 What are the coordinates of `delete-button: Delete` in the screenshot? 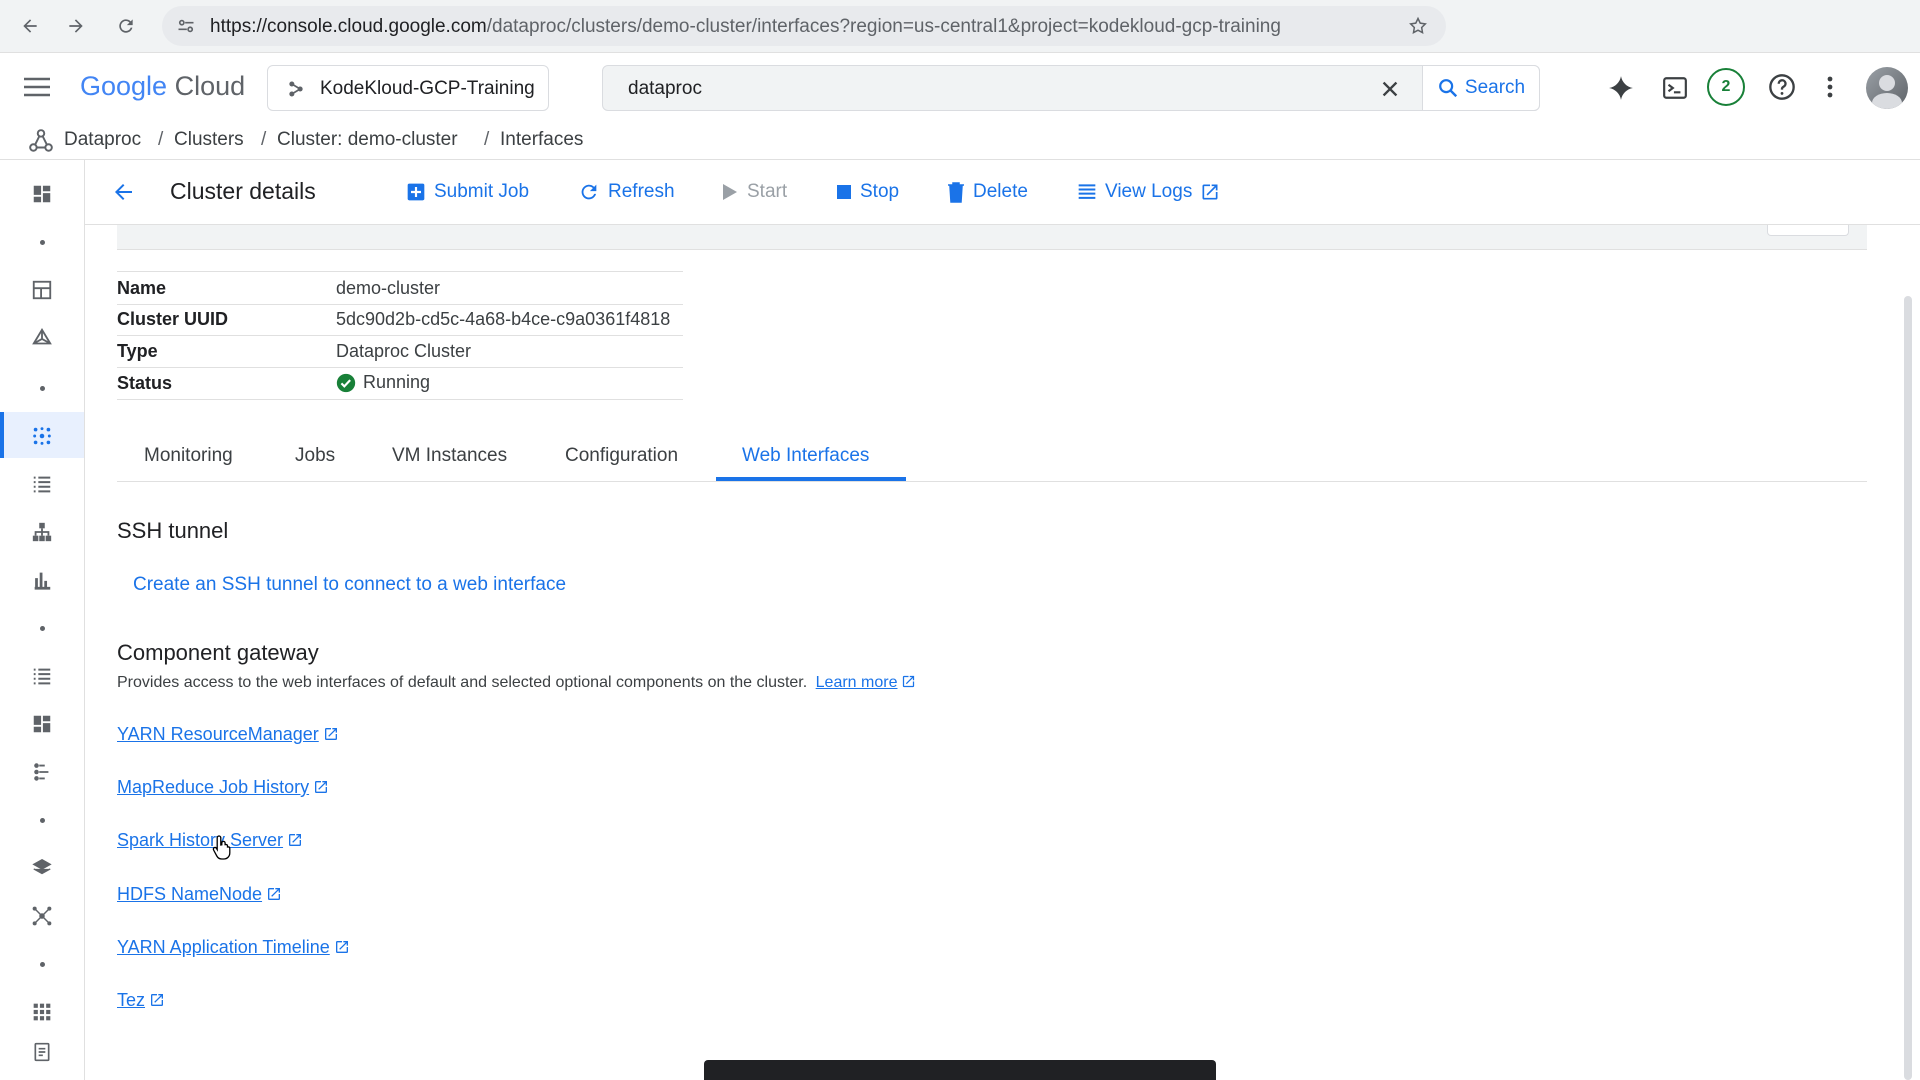 It's located at (987, 192).